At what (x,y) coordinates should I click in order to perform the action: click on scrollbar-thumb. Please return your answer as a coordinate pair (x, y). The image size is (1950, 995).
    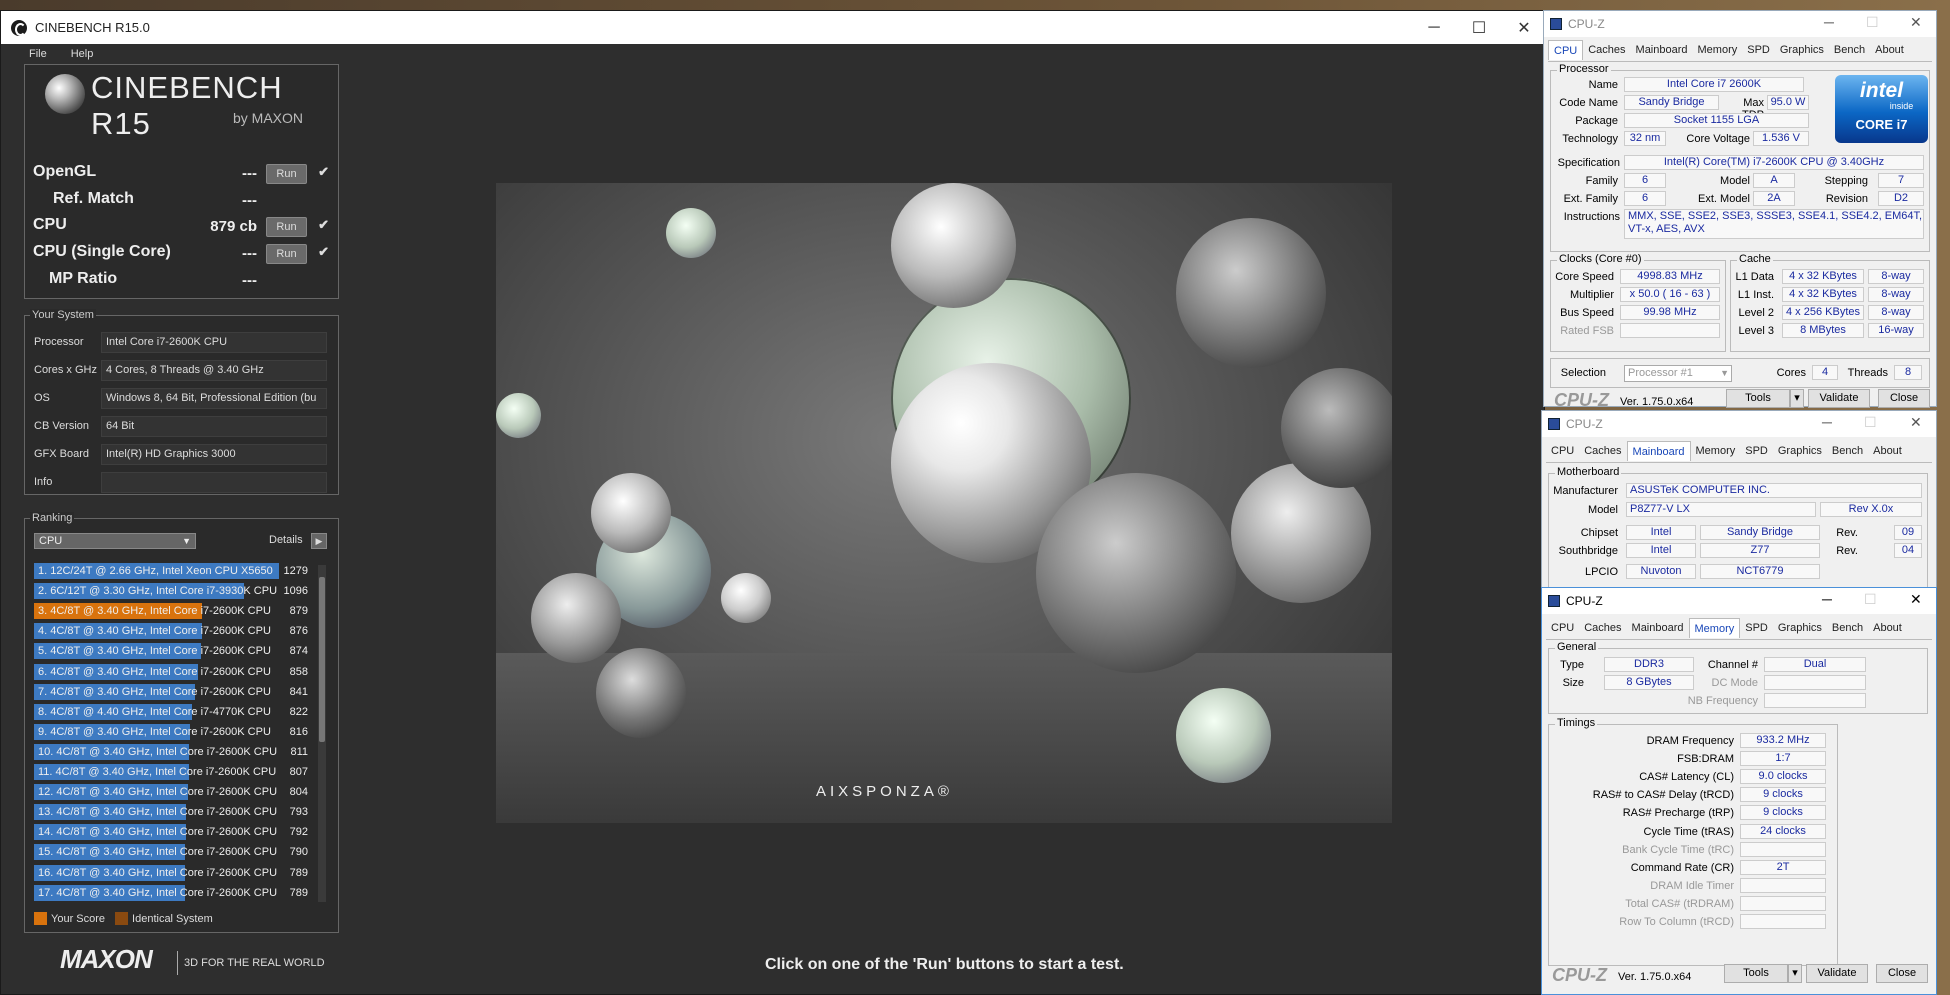
    Looking at the image, I should click on (322, 659).